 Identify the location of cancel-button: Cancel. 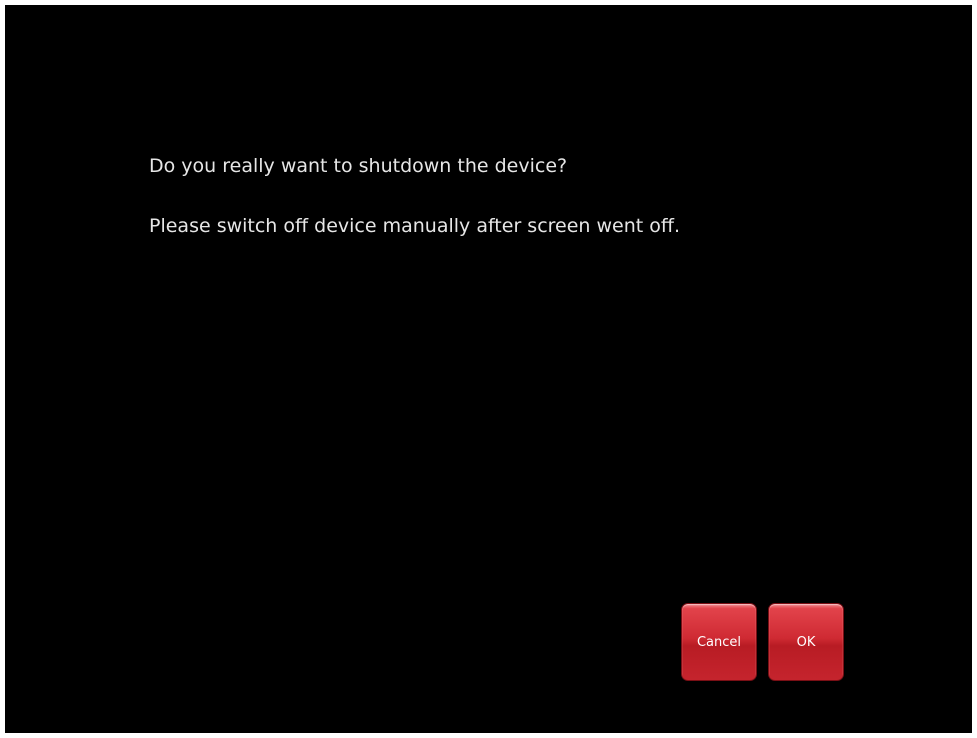
(719, 642).